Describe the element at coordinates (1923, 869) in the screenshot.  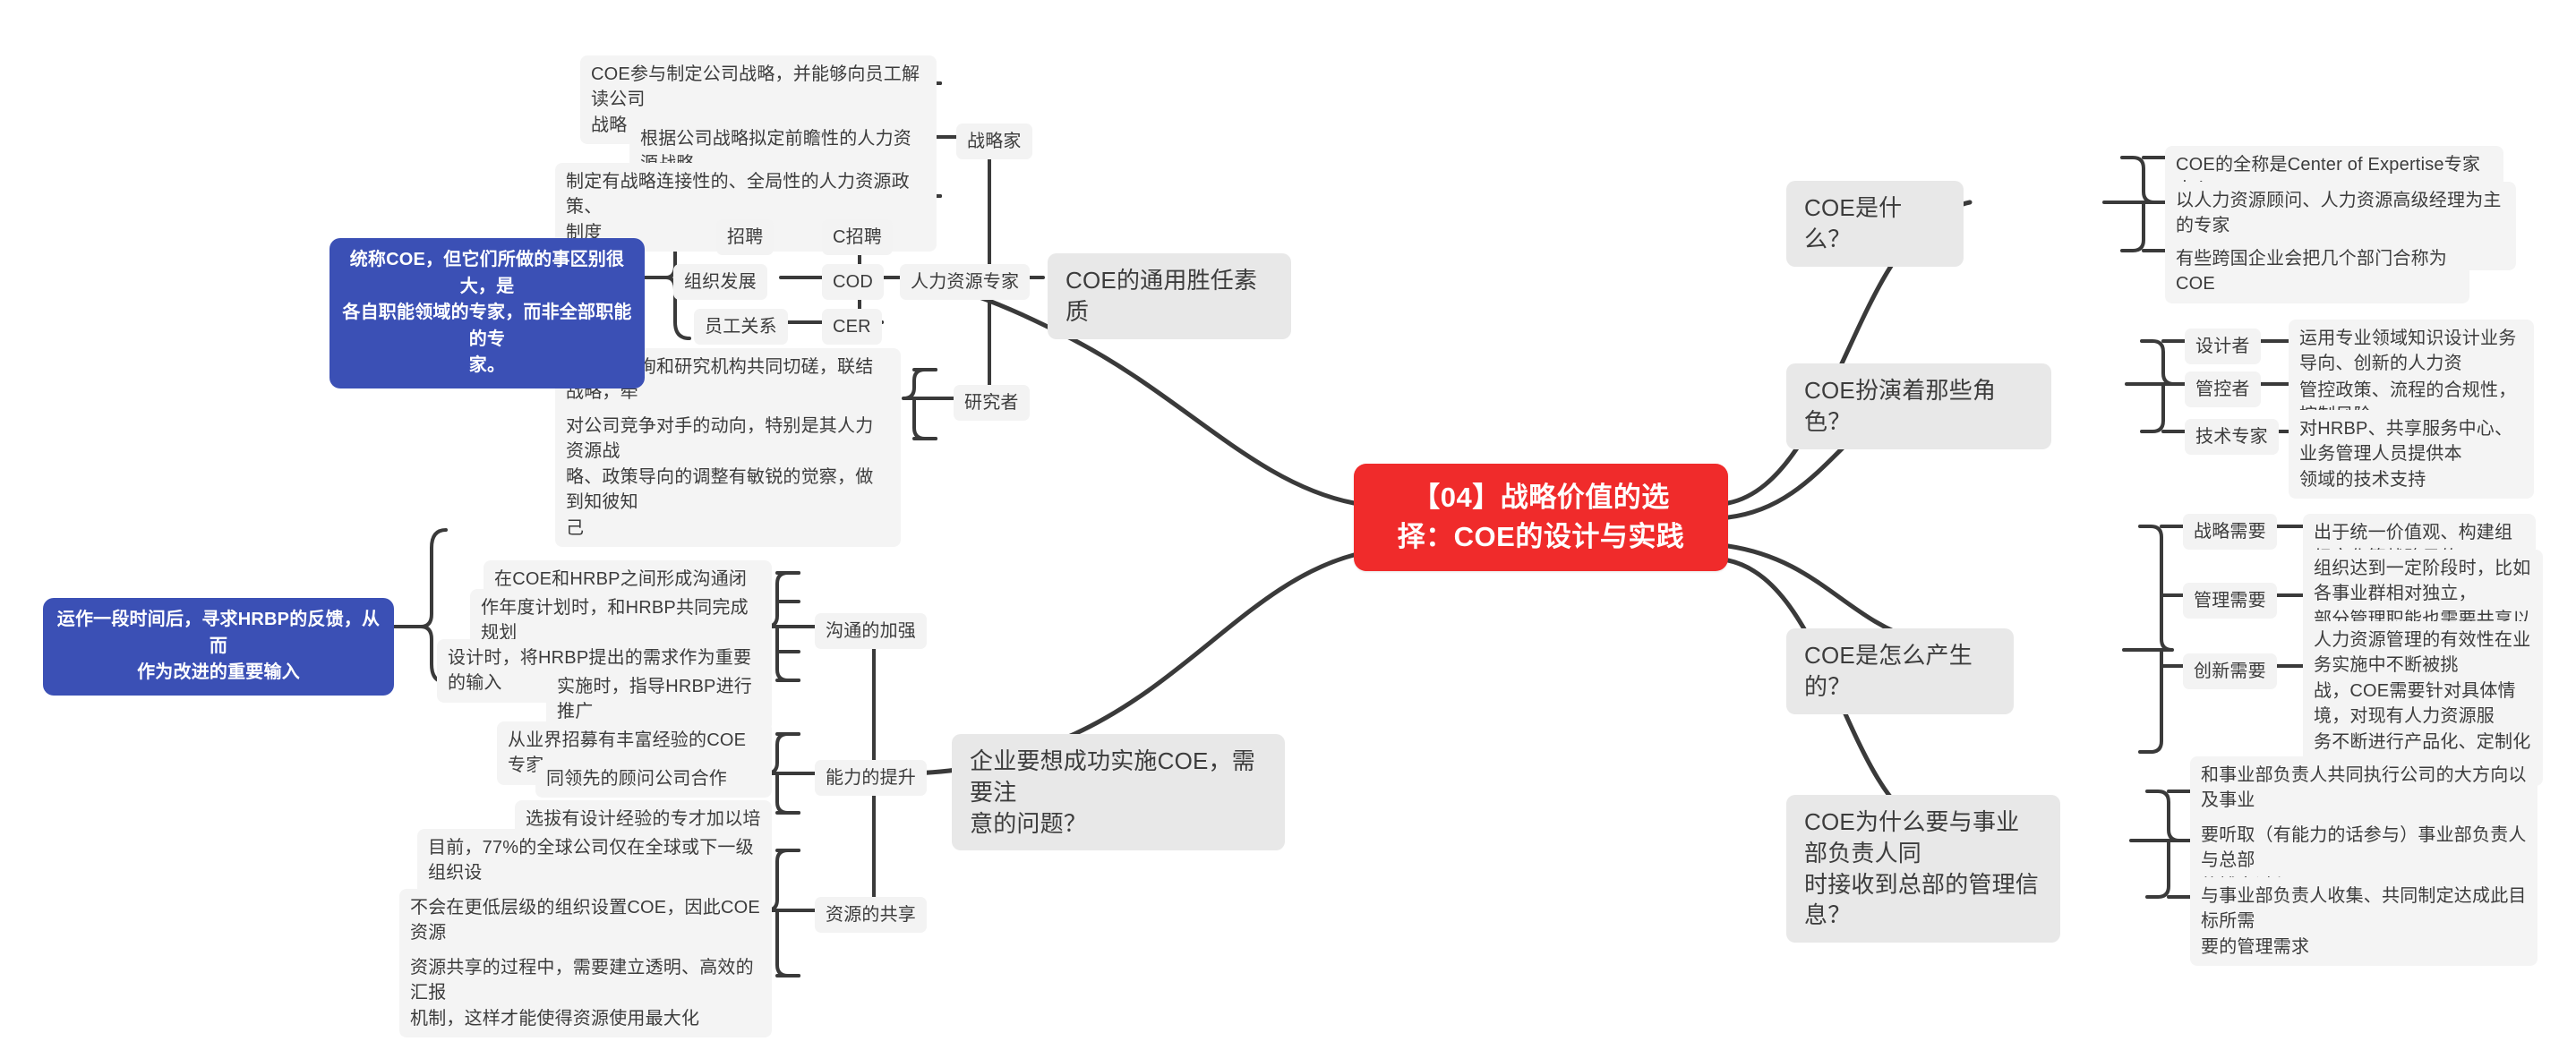
I see `topic-hq-info: COE为什么要与事业部负责人同 时接收到总部的管理信息？` at that location.